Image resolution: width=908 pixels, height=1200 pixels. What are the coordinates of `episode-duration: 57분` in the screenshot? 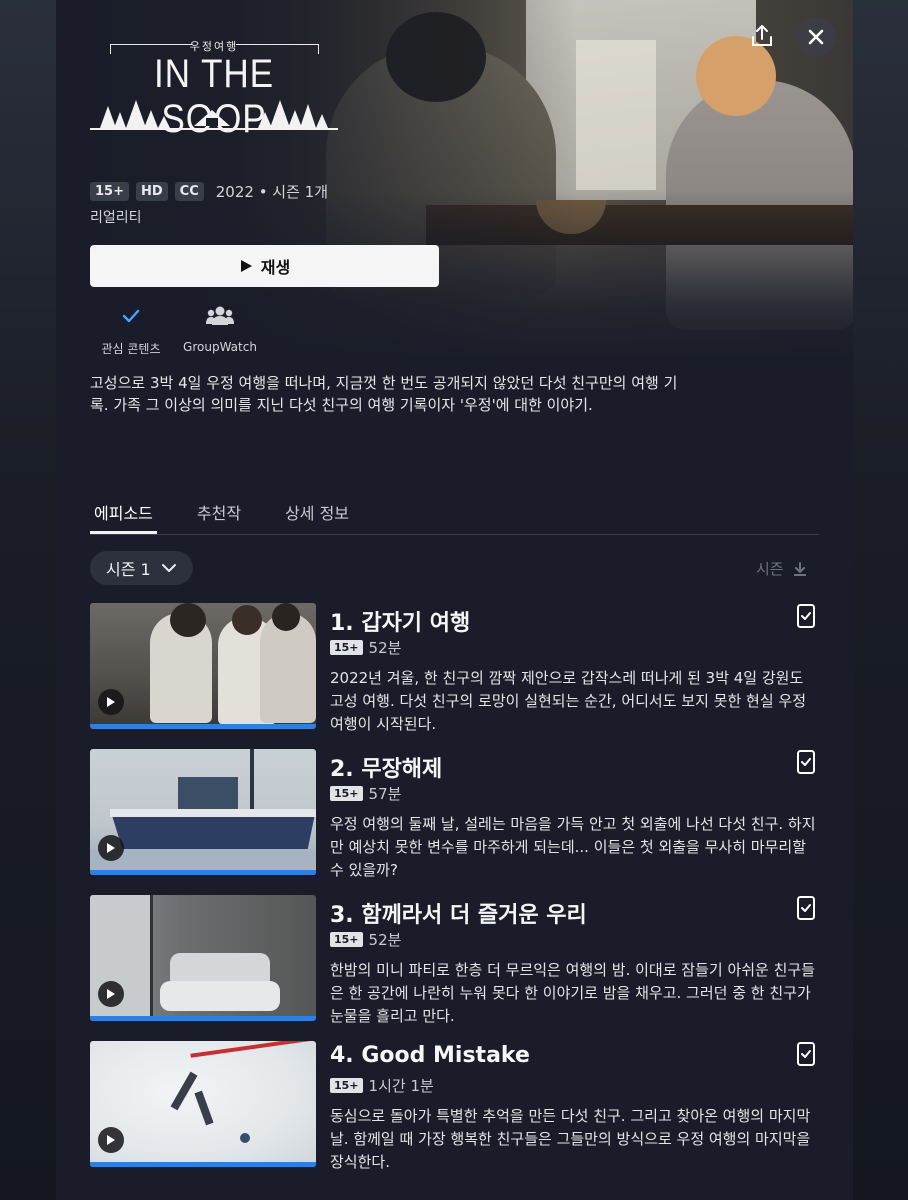 It's located at (385, 794).